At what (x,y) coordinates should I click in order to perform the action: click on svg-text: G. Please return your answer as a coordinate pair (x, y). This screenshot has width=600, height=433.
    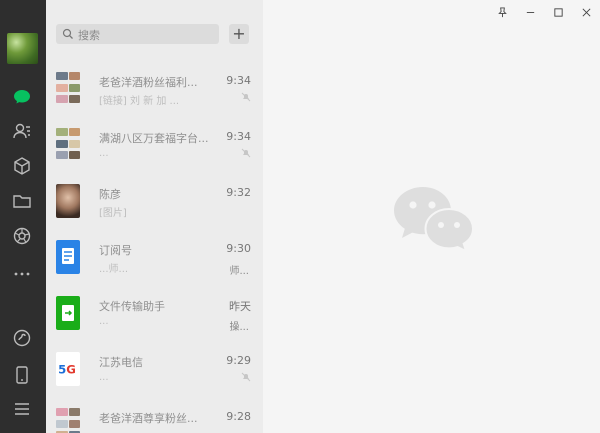
    Looking at the image, I should click on (71, 370).